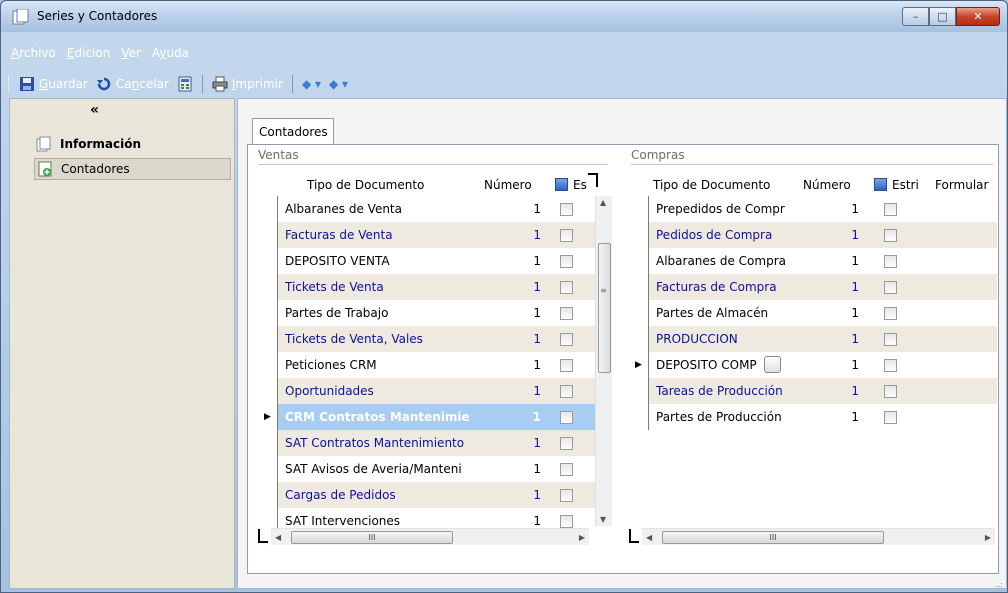  Describe the element at coordinates (746, 365) in the screenshot. I see `cell-tipo-documento: DEPOSITO COMP` at that location.